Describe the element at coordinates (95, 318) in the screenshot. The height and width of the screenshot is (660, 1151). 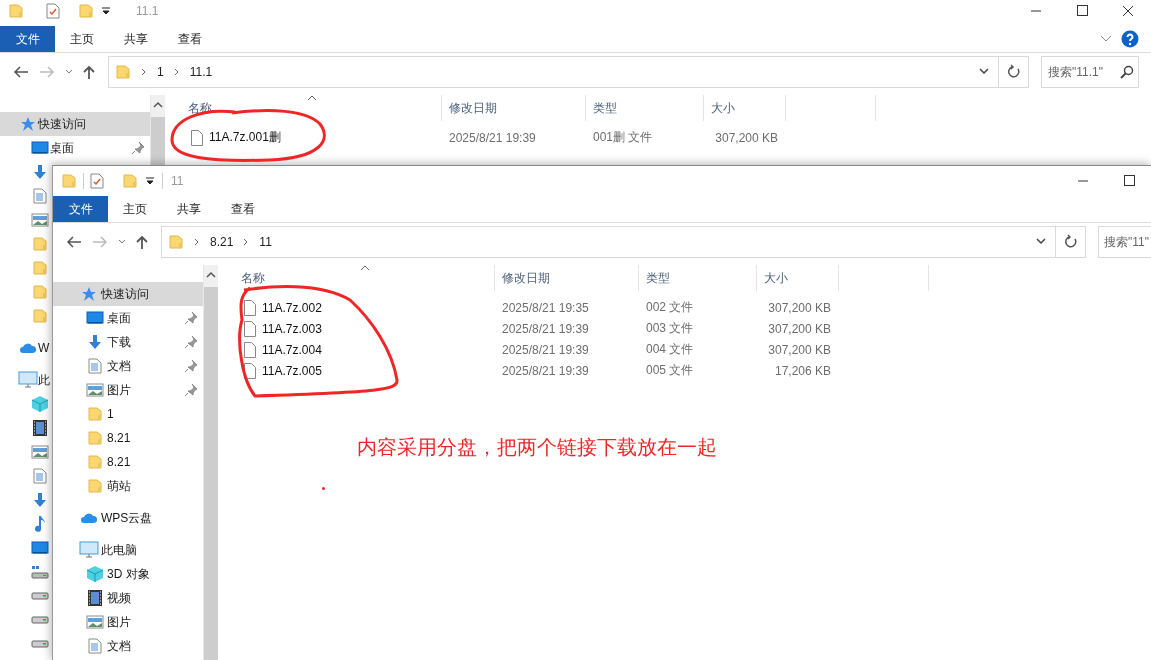
I see `desktop-icon` at that location.